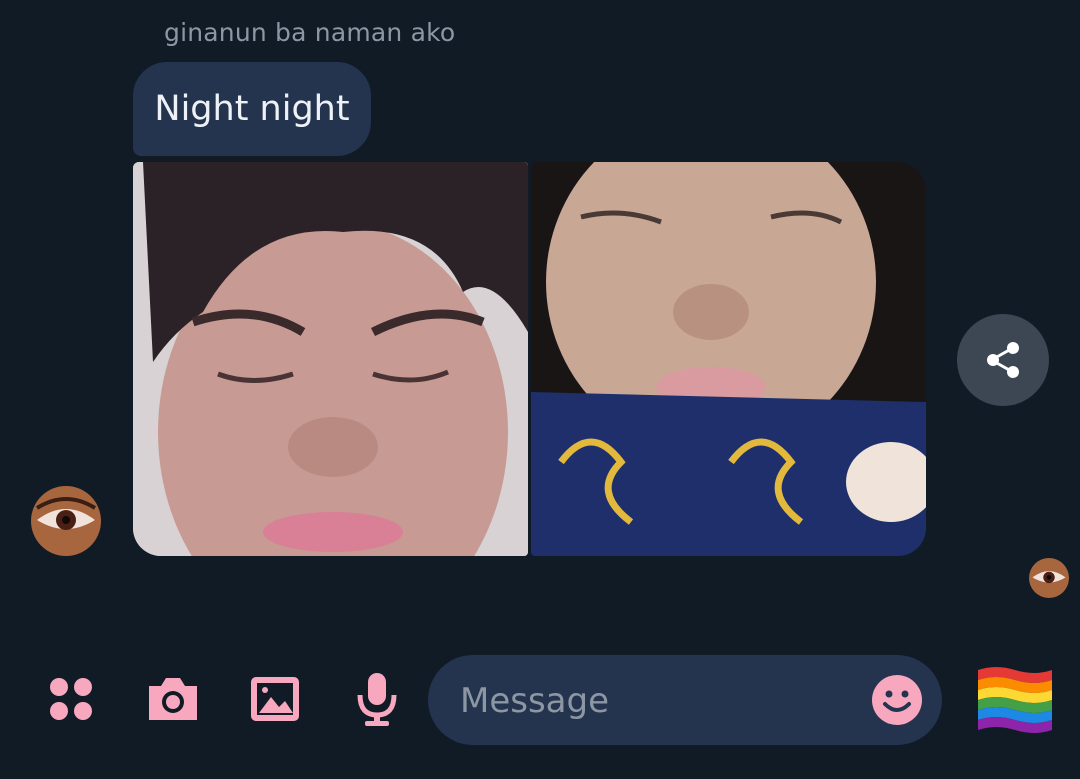  I want to click on voice-message-button, so click(377, 699).